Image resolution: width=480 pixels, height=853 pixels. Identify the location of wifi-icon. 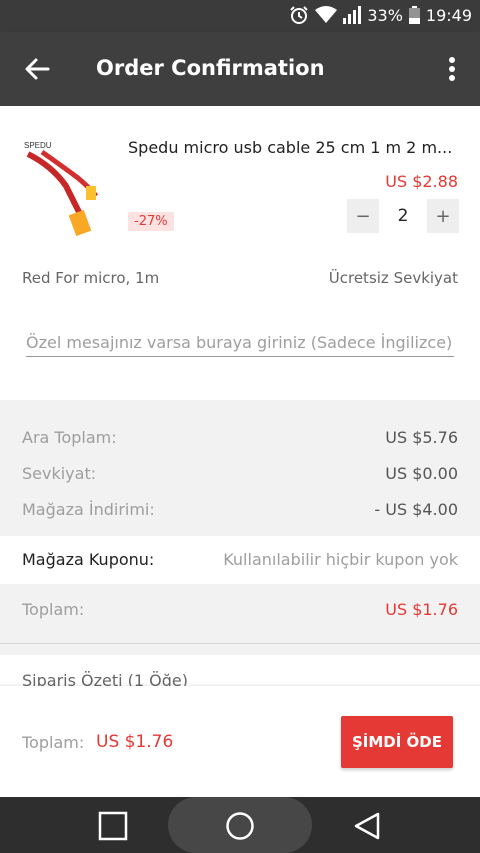
(326, 14).